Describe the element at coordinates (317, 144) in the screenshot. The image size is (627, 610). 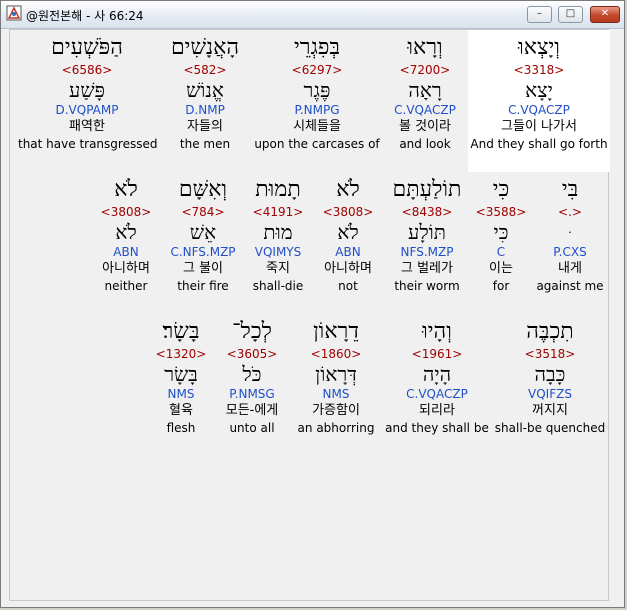
I see `english-gloss: upon the carcases of` at that location.